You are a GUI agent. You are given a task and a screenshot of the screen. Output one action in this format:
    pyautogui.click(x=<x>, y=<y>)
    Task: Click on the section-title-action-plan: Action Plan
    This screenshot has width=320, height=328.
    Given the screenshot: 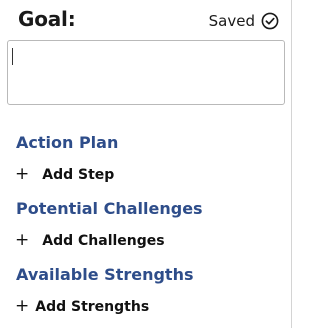 What is the action you would take?
    pyautogui.click(x=67, y=142)
    